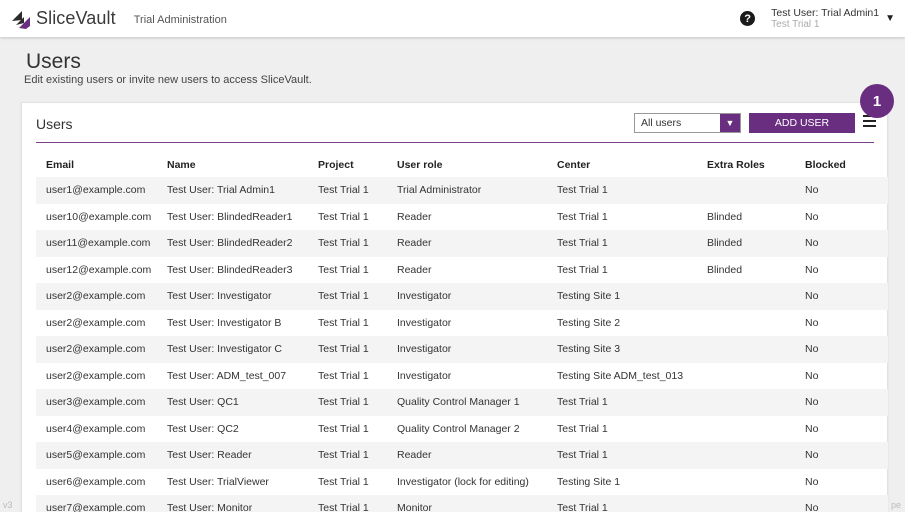 This screenshot has width=905, height=512. What do you see at coordinates (748, 18) in the screenshot?
I see `question-circle-icon: ?` at bounding box center [748, 18].